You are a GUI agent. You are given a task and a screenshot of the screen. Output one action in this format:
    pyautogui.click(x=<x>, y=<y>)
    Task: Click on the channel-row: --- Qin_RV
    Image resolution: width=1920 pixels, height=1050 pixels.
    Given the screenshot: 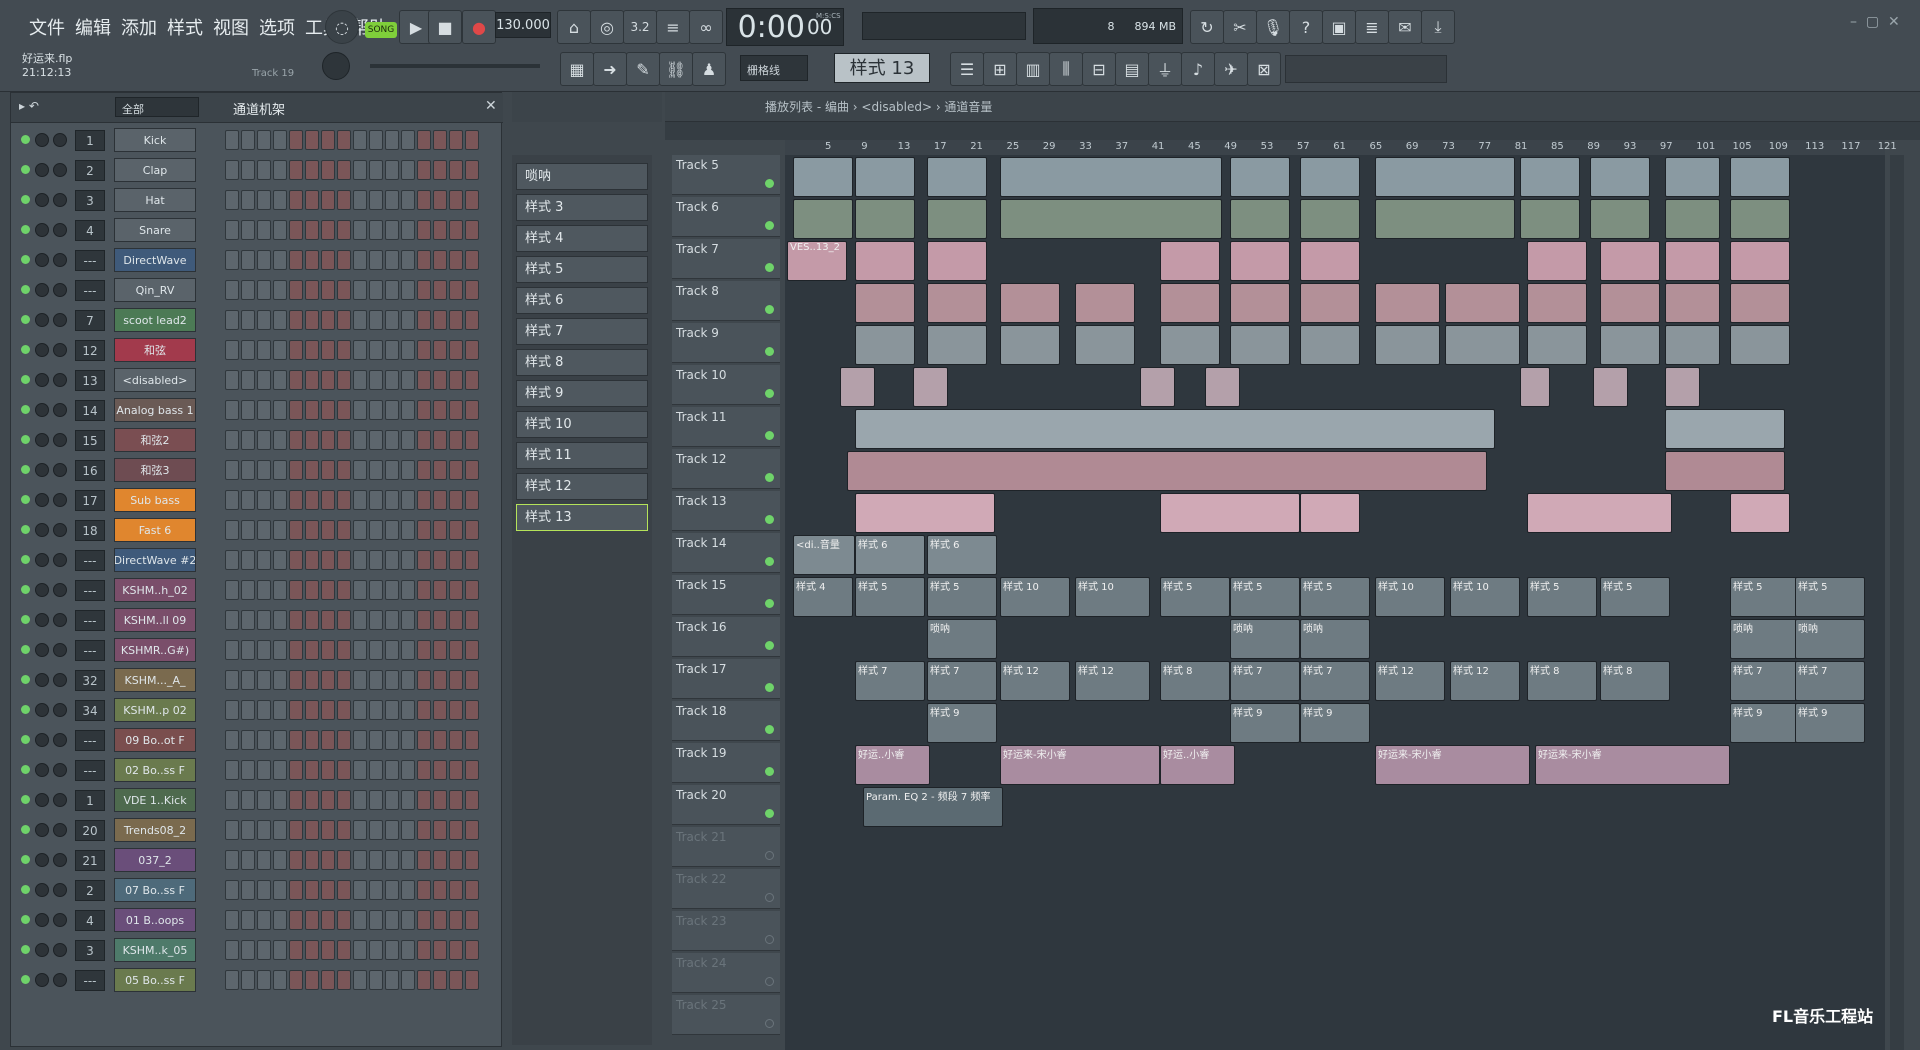 What is the action you would take?
    pyautogui.click(x=256, y=290)
    